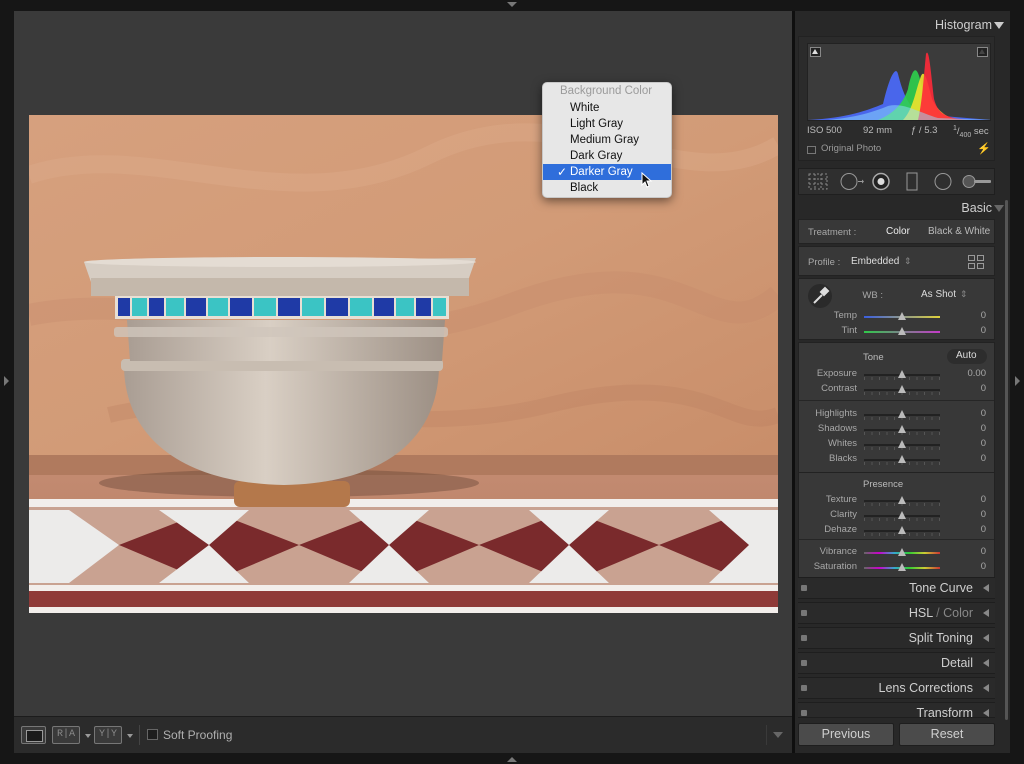  I want to click on tone-auto-button: Auto, so click(967, 356).